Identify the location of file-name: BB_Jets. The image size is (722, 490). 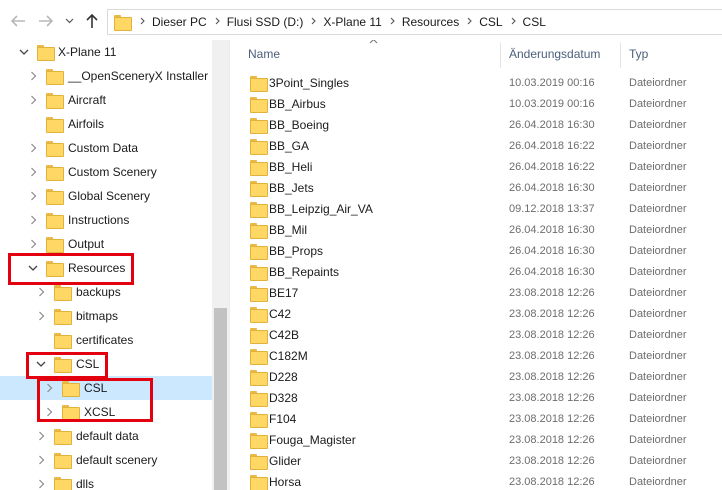
(291, 187).